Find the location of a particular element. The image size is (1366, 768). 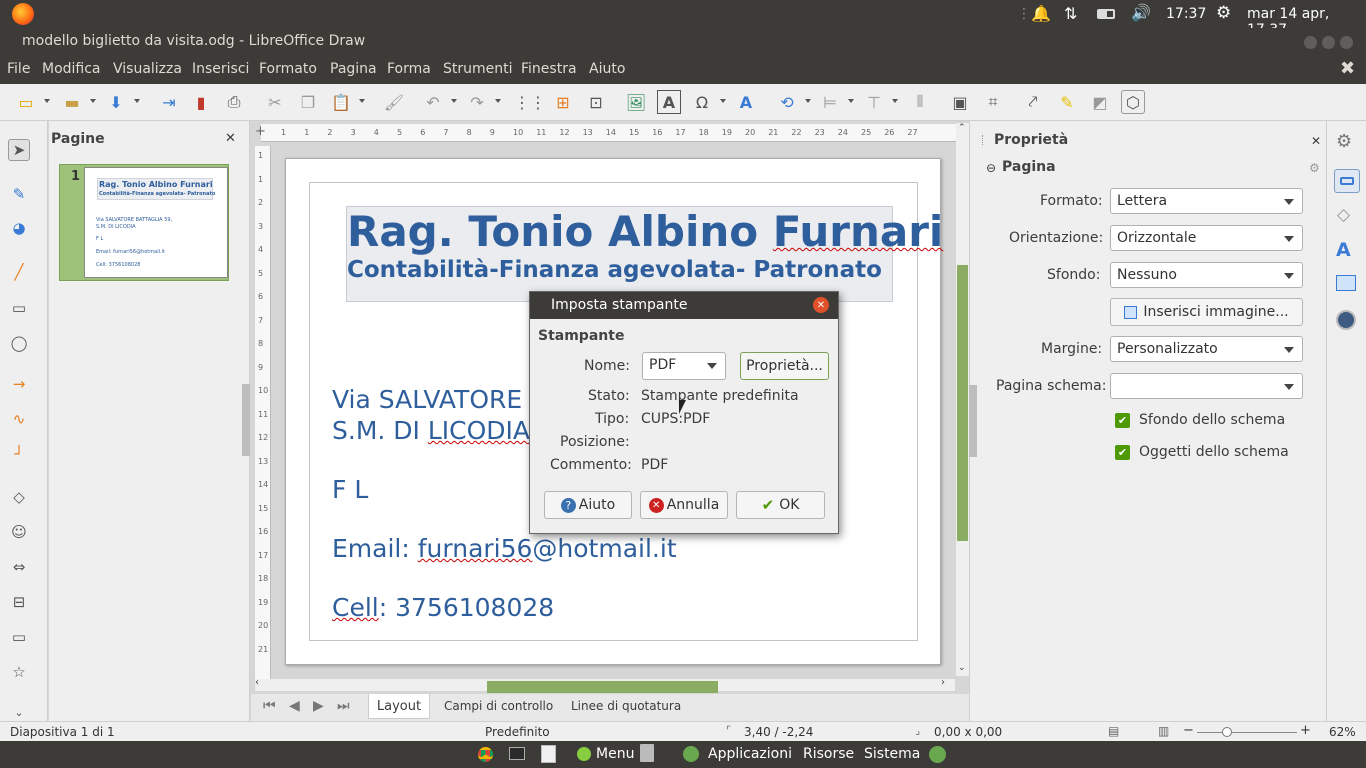

open-folder-icon: ▬ is located at coordinates (72, 102).